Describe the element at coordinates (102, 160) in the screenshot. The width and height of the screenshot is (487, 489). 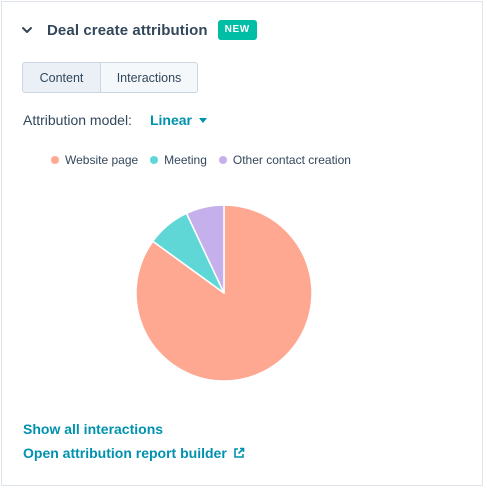
I see `legend-label: Website page` at that location.